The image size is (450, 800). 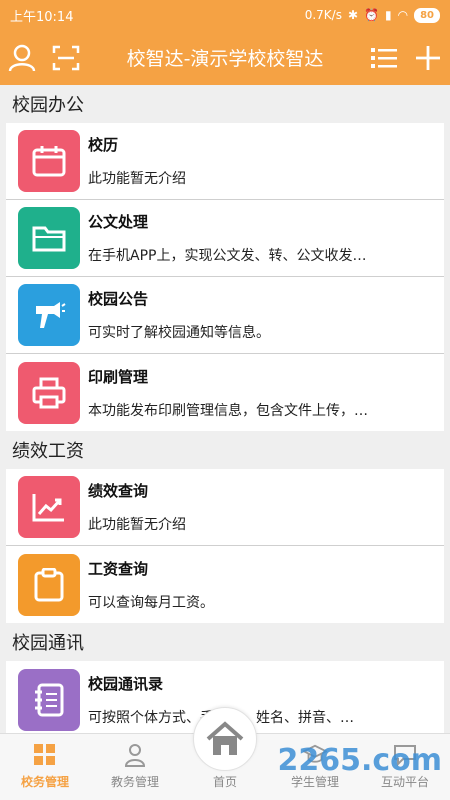 I want to click on list-item-calendar: 校历 此功能暂无介绍, so click(x=225, y=161).